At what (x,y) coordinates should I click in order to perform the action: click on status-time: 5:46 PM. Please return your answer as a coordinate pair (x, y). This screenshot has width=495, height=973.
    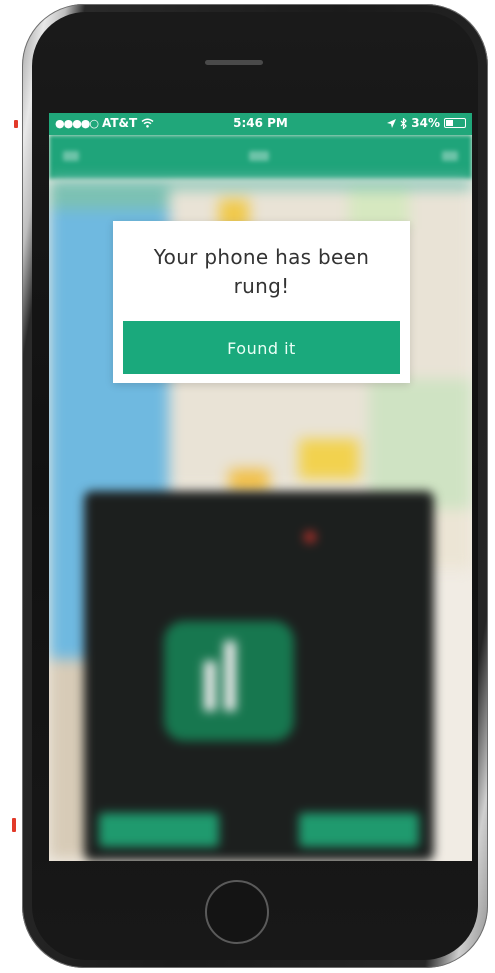
    Looking at the image, I should click on (260, 123).